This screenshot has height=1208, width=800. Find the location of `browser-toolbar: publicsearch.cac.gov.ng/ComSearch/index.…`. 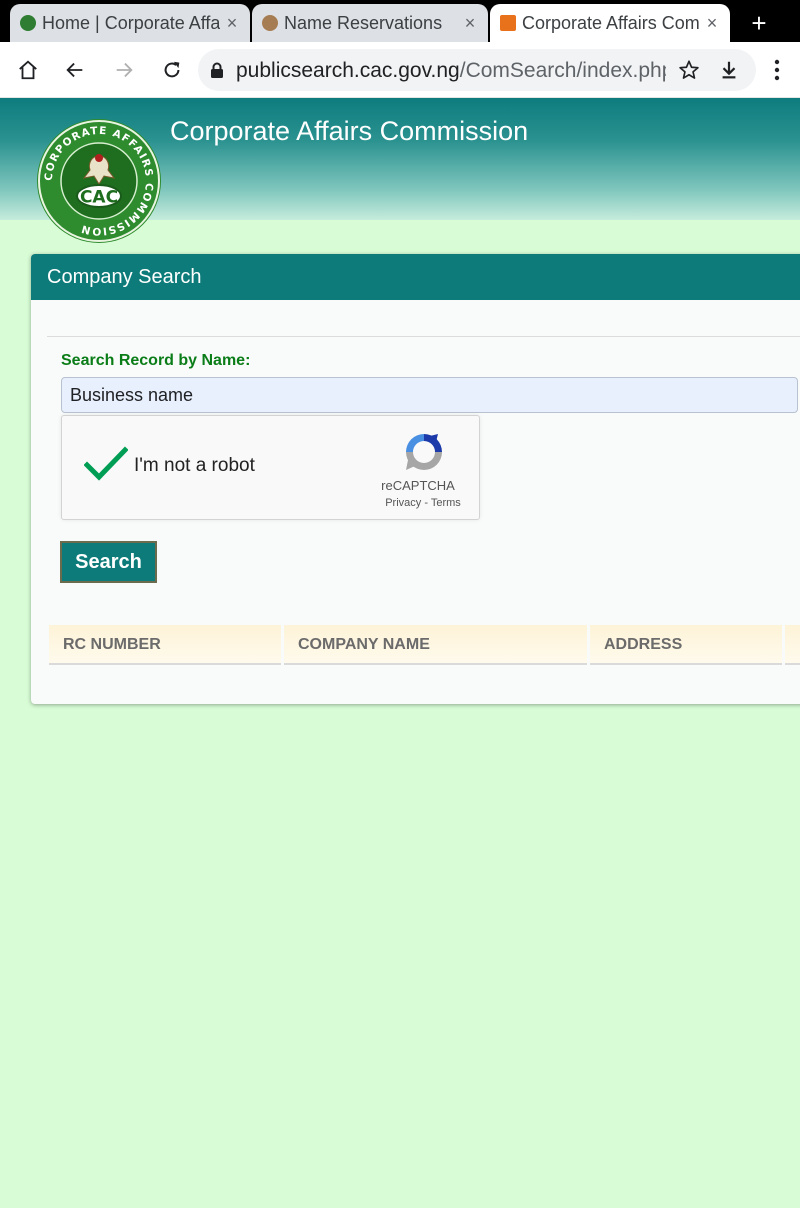

browser-toolbar: publicsearch.cac.gov.ng/ComSearch/index.… is located at coordinates (400, 70).